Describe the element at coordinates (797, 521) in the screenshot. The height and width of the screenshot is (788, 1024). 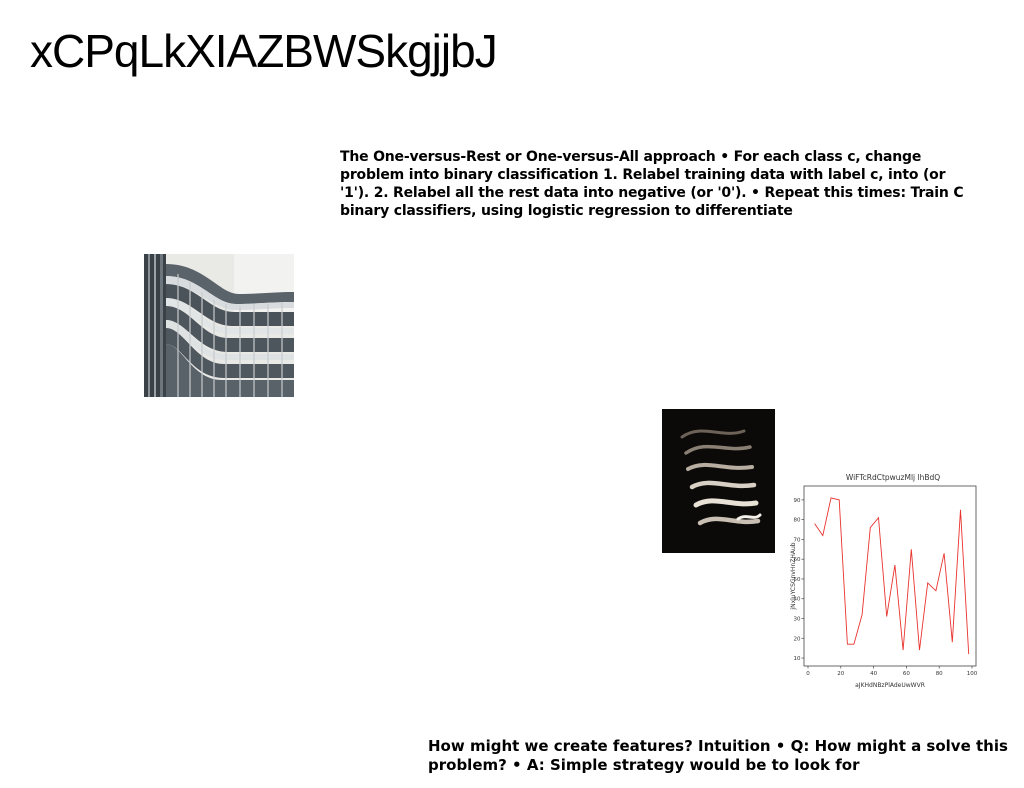
I see `y-tick-label: 80` at that location.